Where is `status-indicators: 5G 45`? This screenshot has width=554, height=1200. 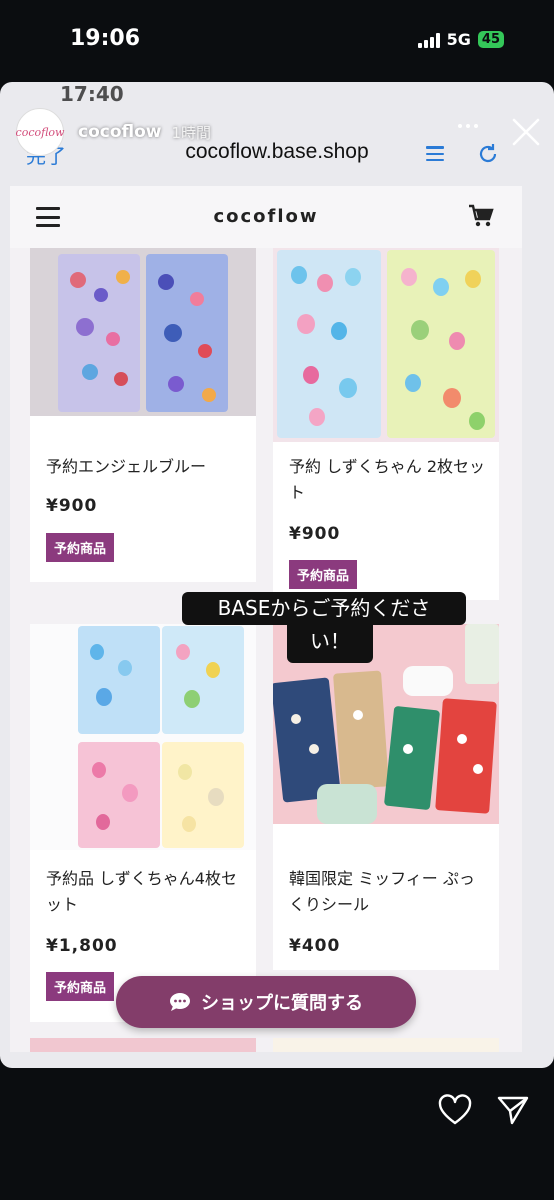 status-indicators: 5G 45 is located at coordinates (460, 39).